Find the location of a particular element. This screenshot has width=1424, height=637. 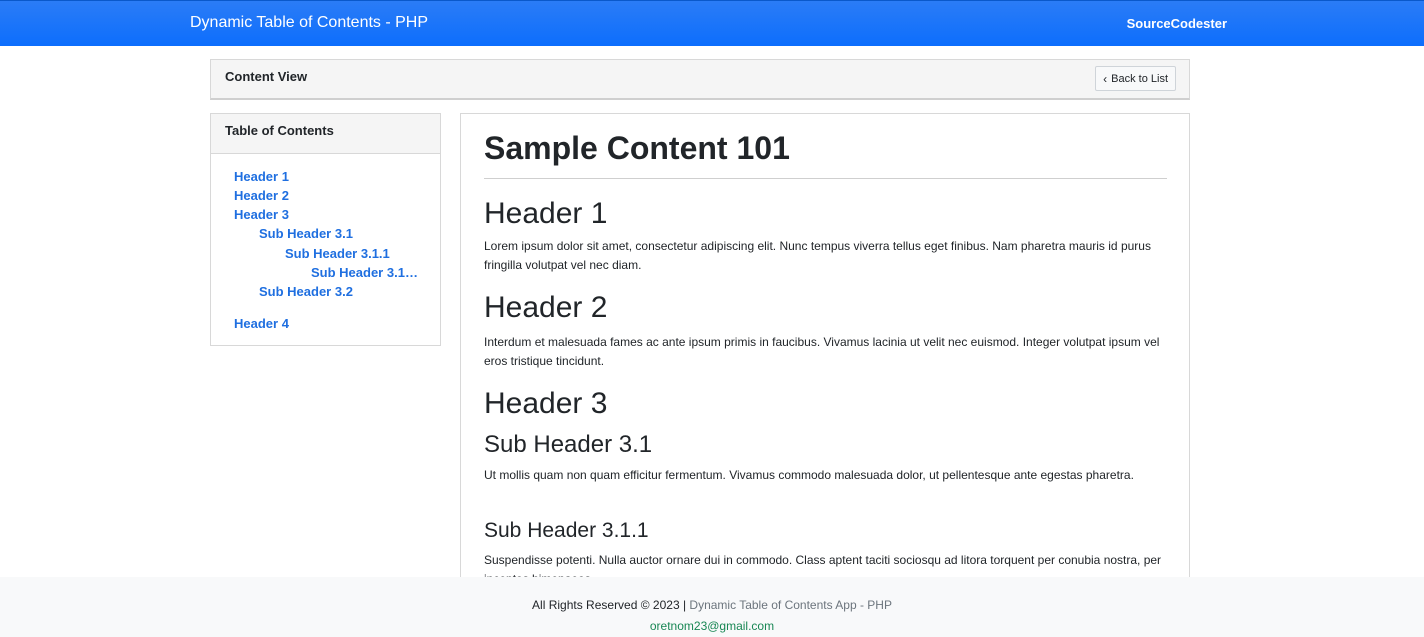

toc-link-header-1: Header 1 is located at coordinates (261, 176).